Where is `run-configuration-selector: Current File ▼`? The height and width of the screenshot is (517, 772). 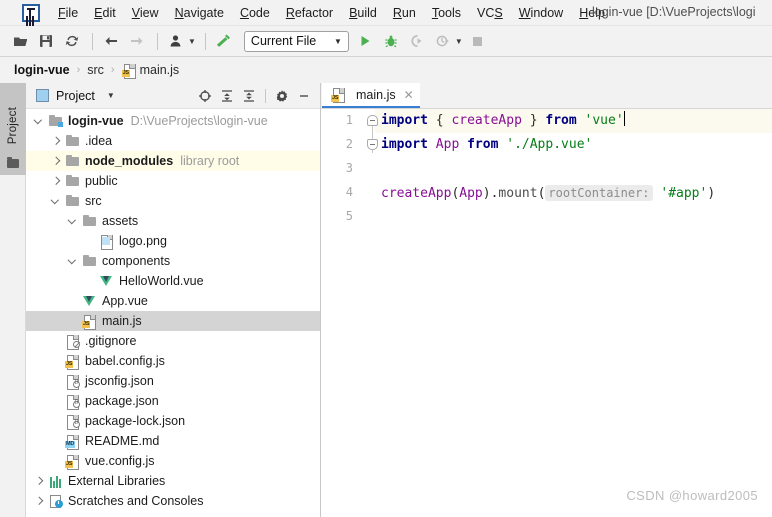 run-configuration-selector: Current File ▼ is located at coordinates (296, 41).